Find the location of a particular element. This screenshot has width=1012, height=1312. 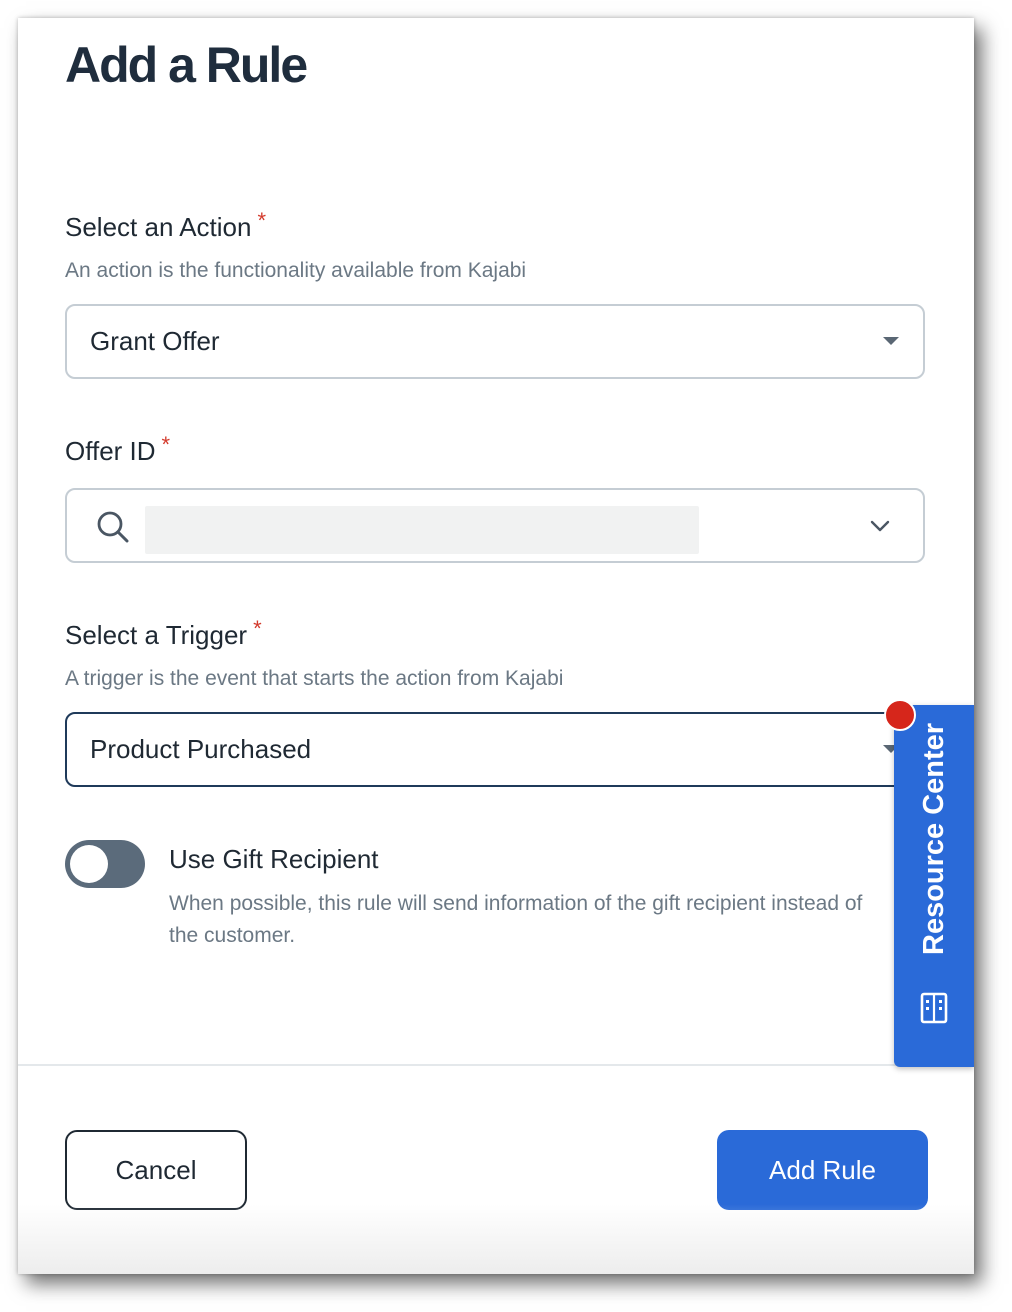

notification-badge is located at coordinates (900, 715).